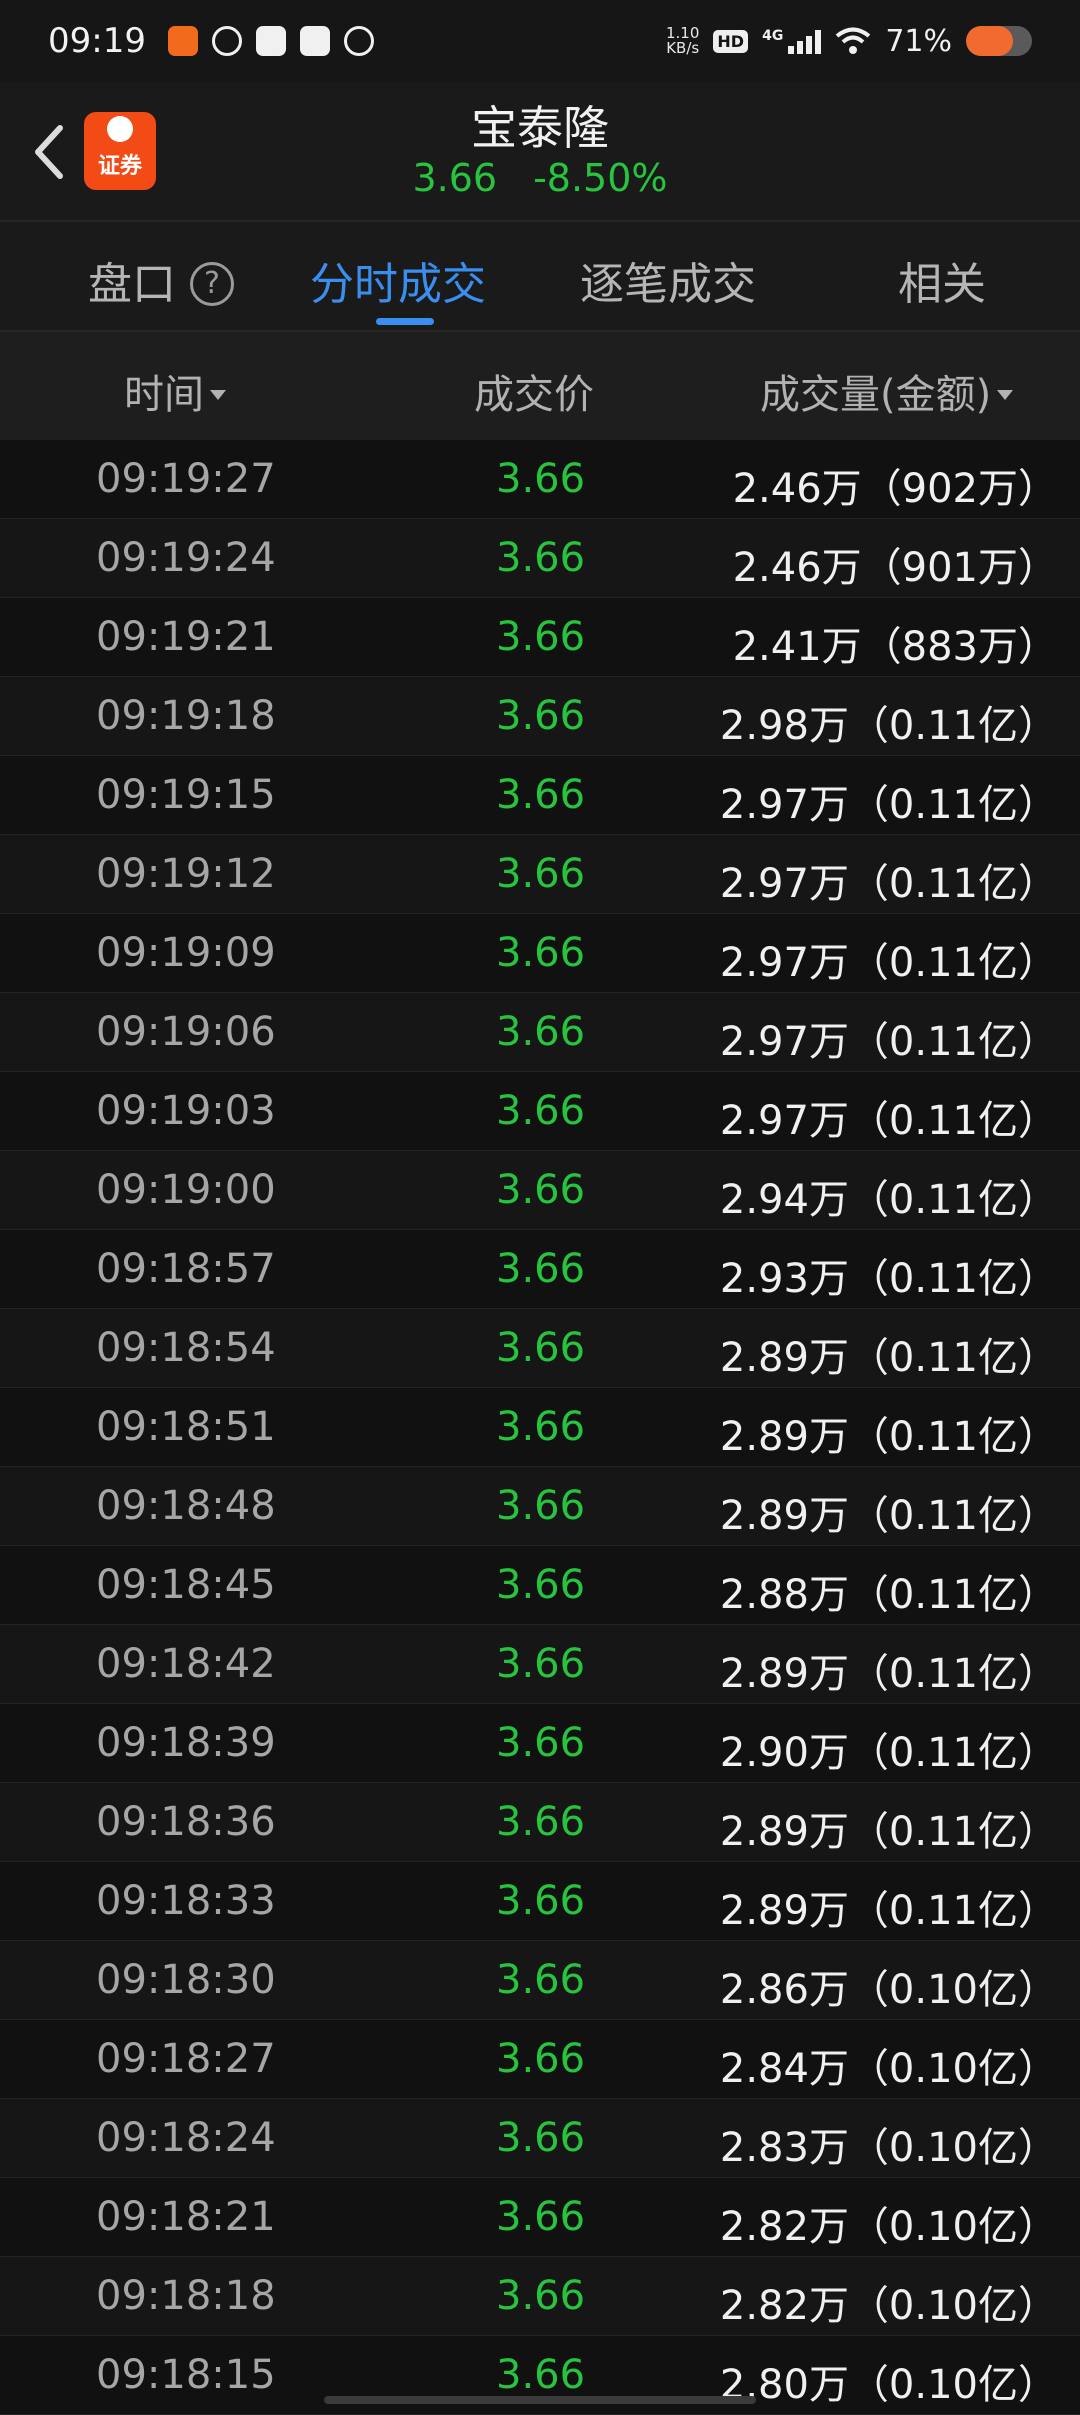 The image size is (1080, 2415). What do you see at coordinates (889, 1196) in the screenshot?
I see `row-volume: 2.94万（0.11亿）` at bounding box center [889, 1196].